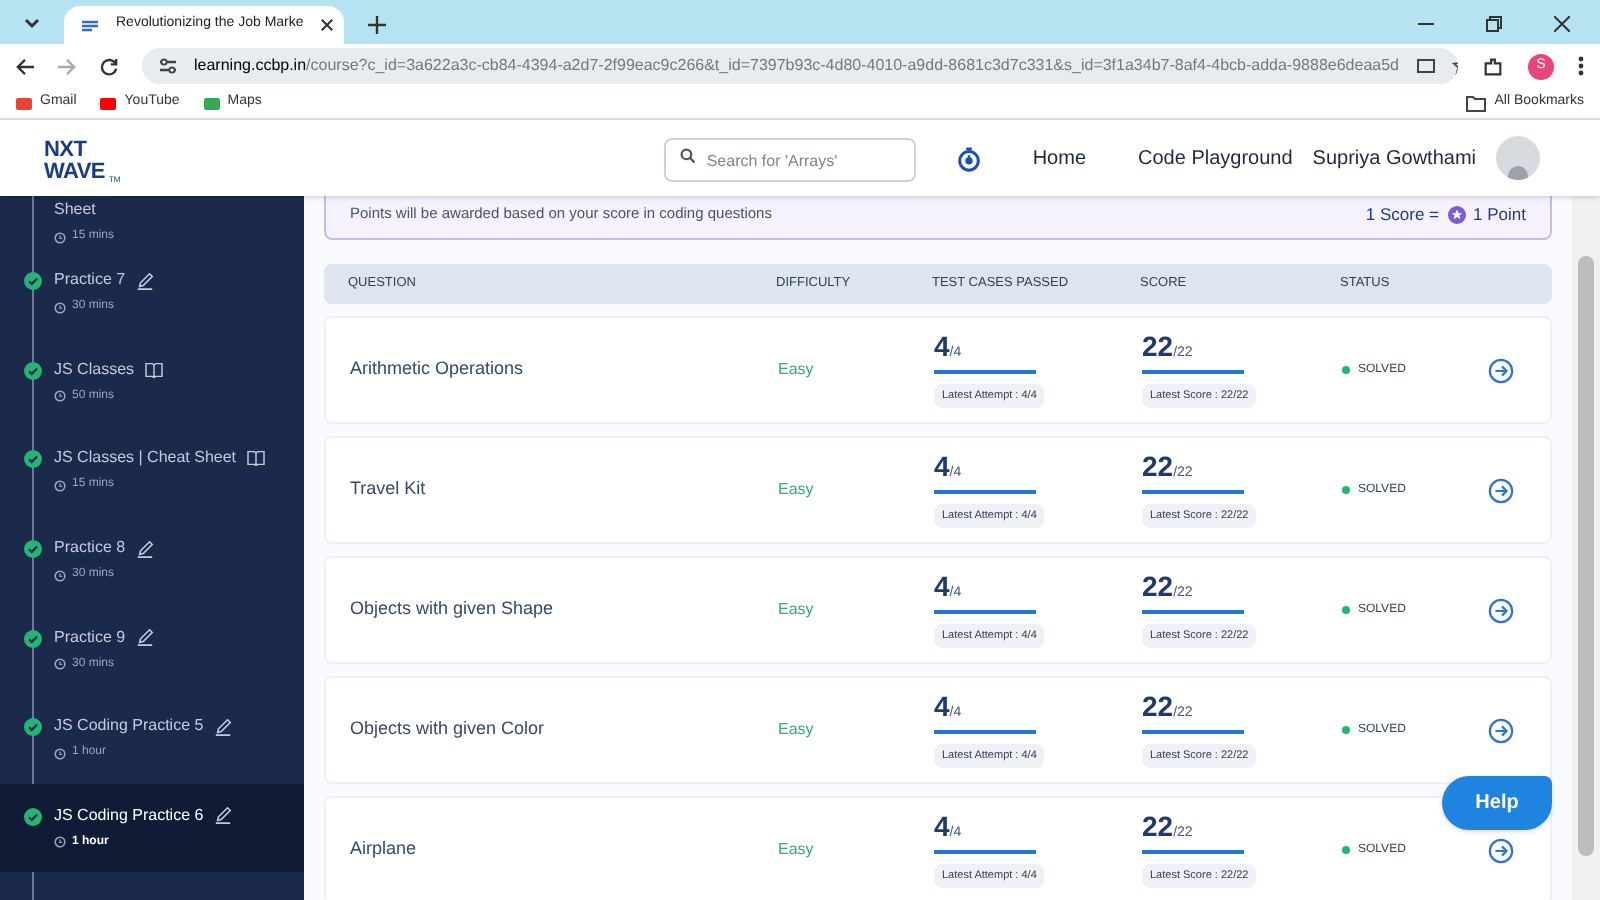 The width and height of the screenshot is (1600, 900). Describe the element at coordinates (129, 726) in the screenshot. I see `item-title: JS Coding Practice 5` at that location.